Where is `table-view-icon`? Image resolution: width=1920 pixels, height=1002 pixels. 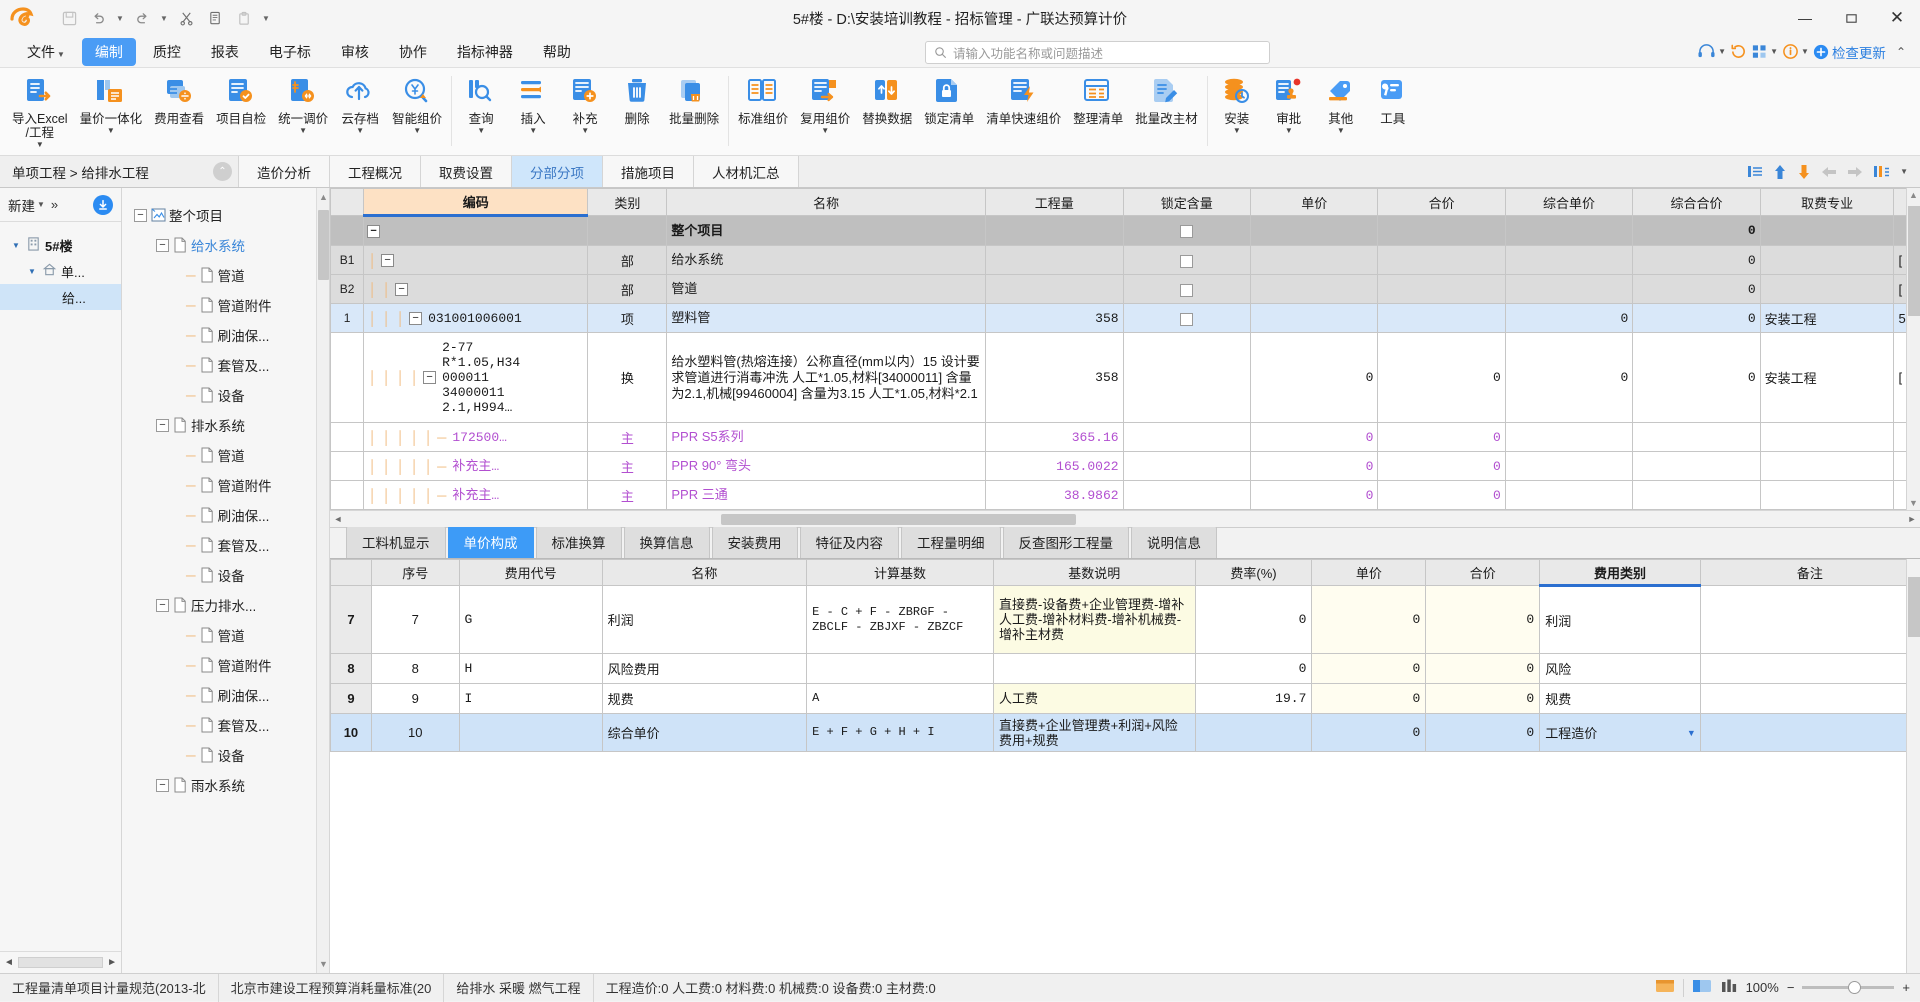
table-view-icon is located at coordinates (1665, 987).